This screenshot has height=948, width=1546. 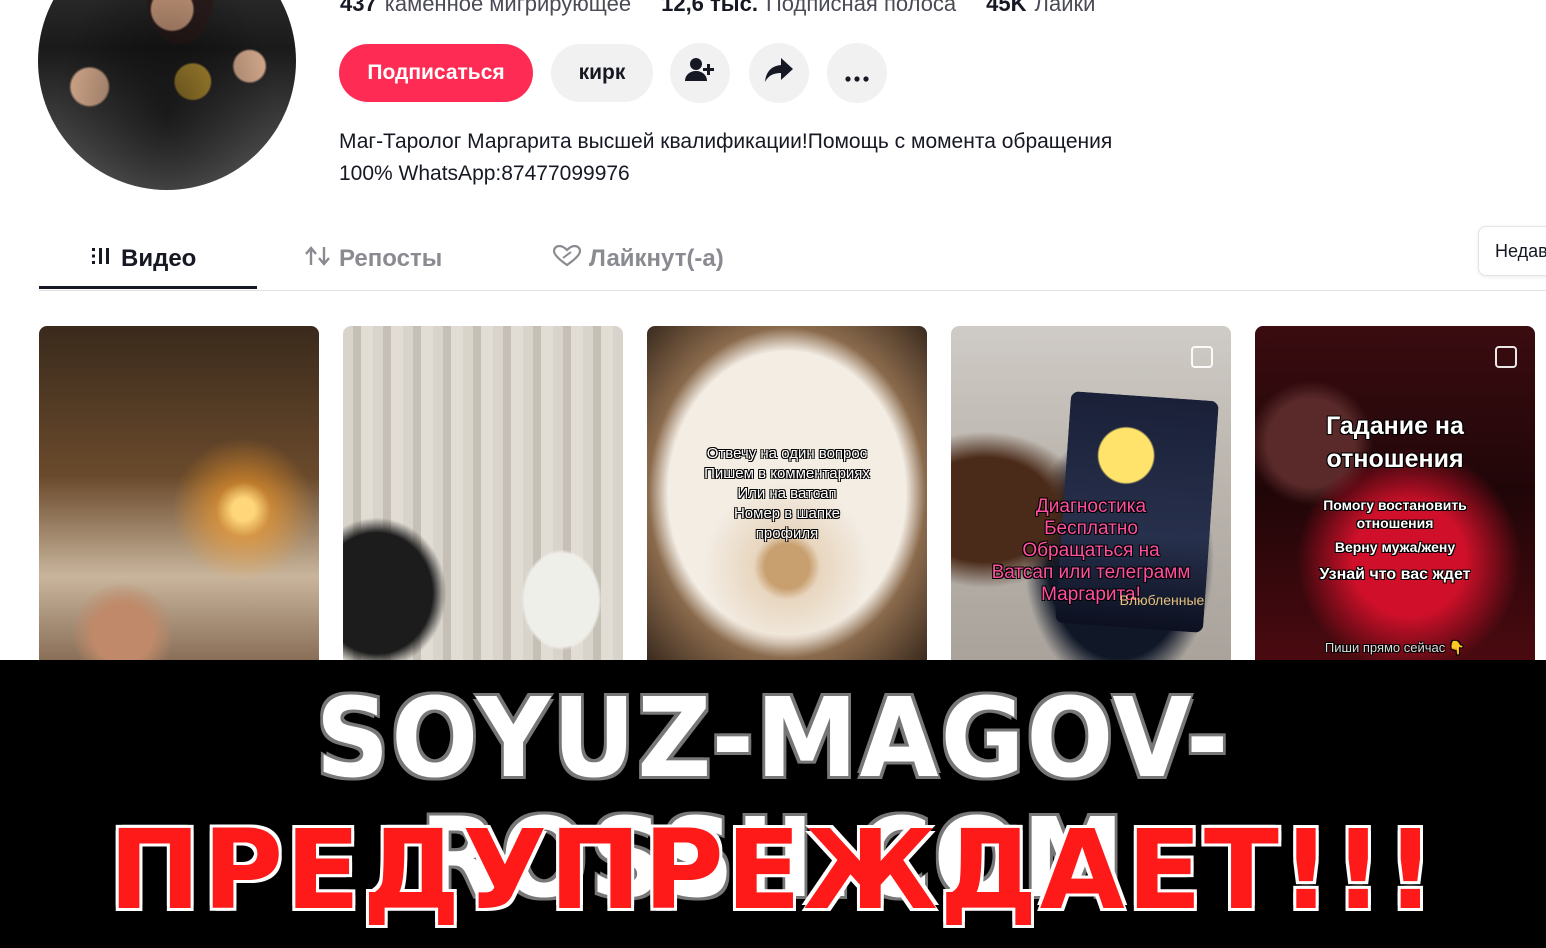 I want to click on stat-following-value: 437, so click(x=358, y=8).